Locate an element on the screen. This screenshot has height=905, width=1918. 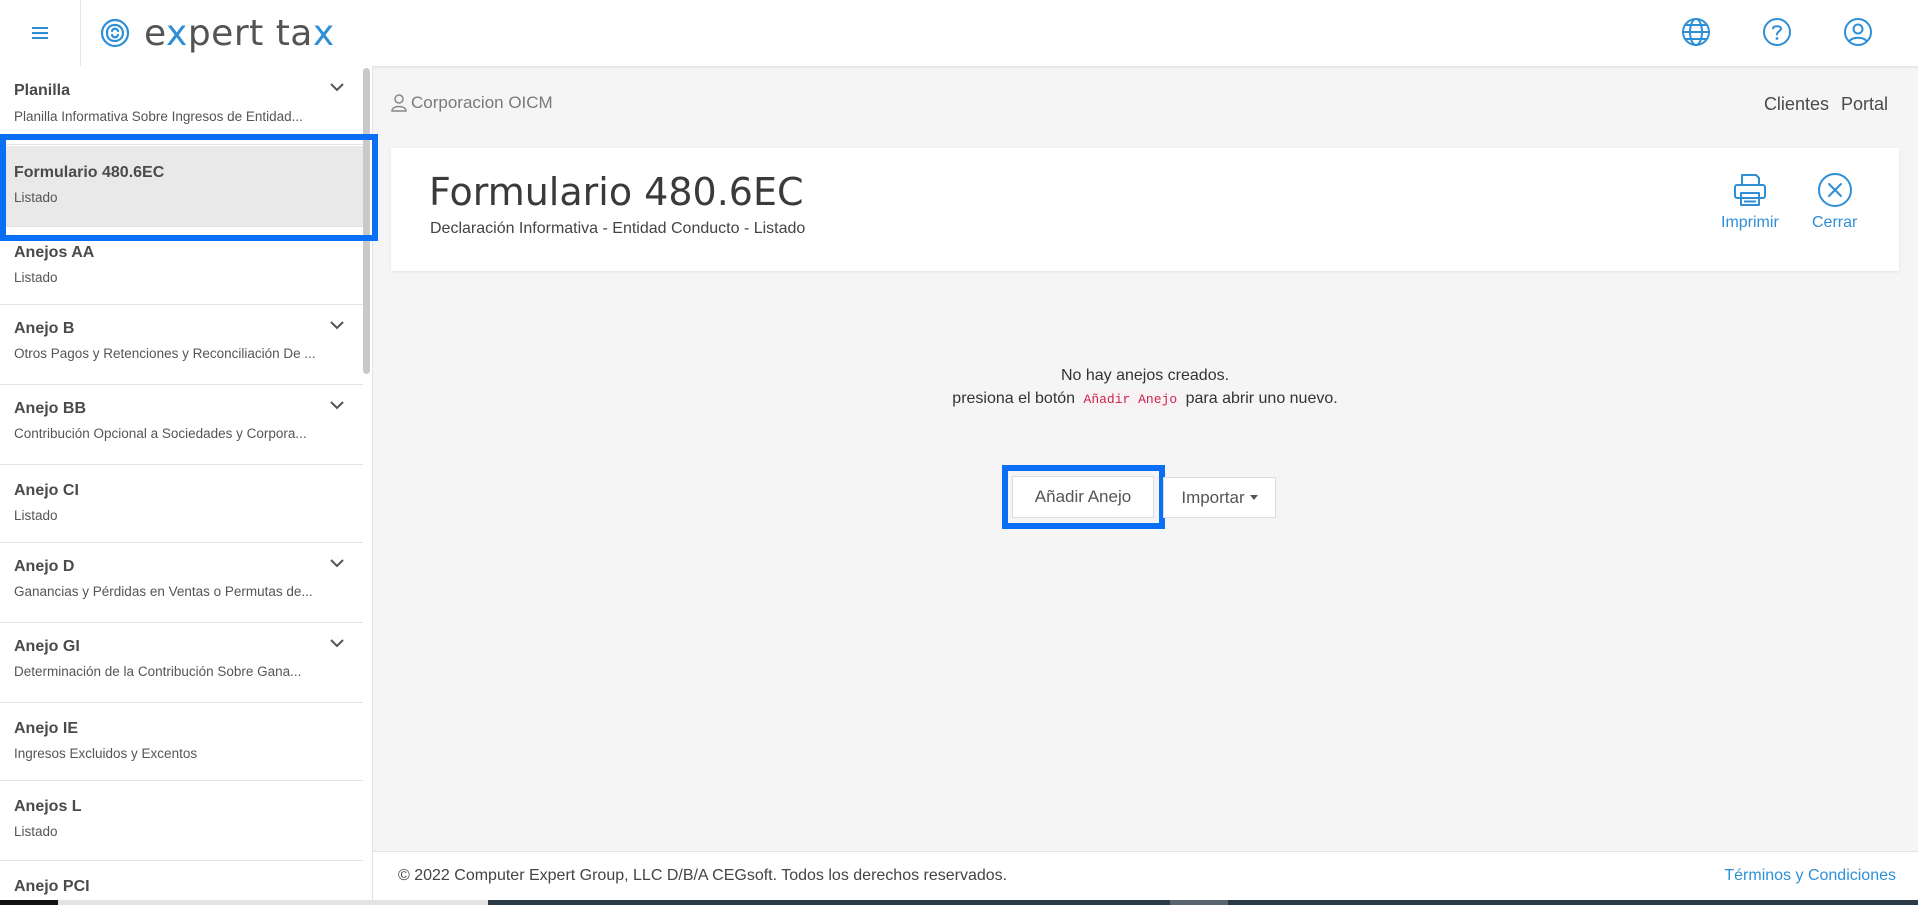
import-dropdown-button: Importar is located at coordinates (1219, 497).